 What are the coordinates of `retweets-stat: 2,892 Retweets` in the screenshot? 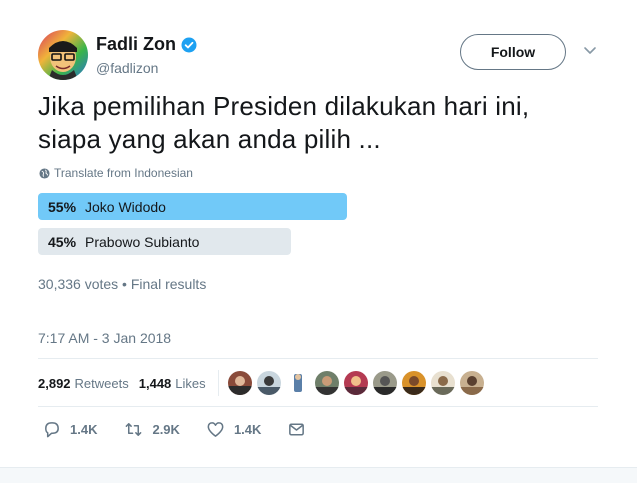 It's located at (83, 383).